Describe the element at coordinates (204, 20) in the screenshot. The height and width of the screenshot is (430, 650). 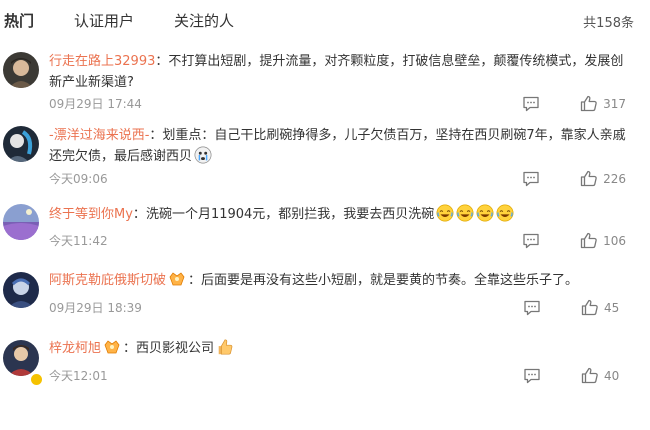
I see `tab-following: 关注的人` at that location.